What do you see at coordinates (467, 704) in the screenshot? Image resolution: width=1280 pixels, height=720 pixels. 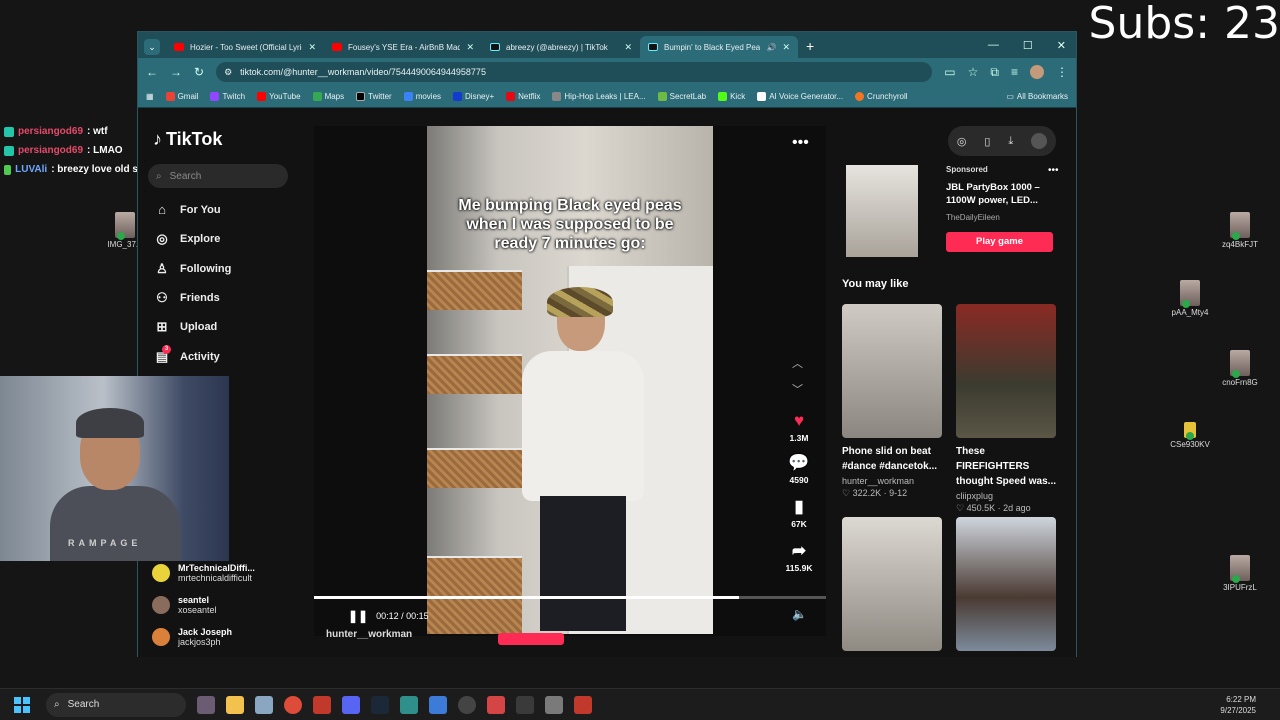 I see `obs-icon` at bounding box center [467, 704].